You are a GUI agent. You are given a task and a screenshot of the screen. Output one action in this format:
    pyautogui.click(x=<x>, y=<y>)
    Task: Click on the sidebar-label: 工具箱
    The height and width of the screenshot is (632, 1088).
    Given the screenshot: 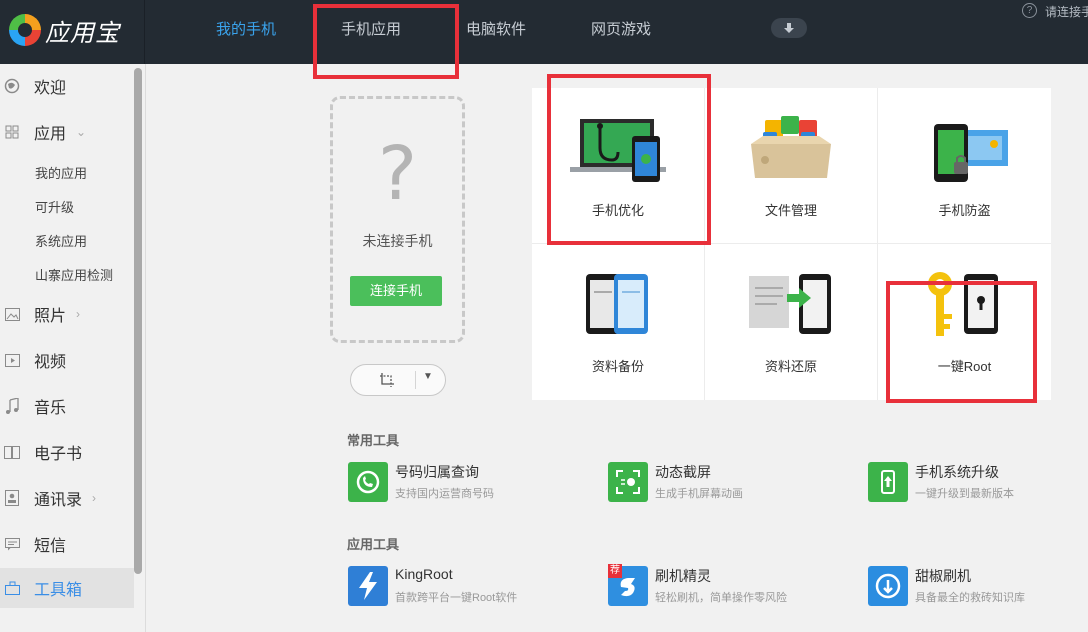 What is the action you would take?
    pyautogui.click(x=58, y=590)
    